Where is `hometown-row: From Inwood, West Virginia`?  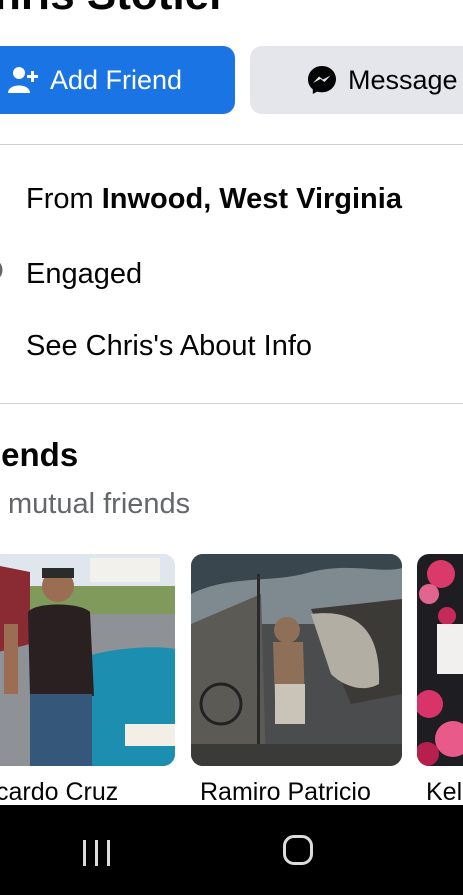 hometown-row: From Inwood, West Virginia is located at coordinates (214, 199).